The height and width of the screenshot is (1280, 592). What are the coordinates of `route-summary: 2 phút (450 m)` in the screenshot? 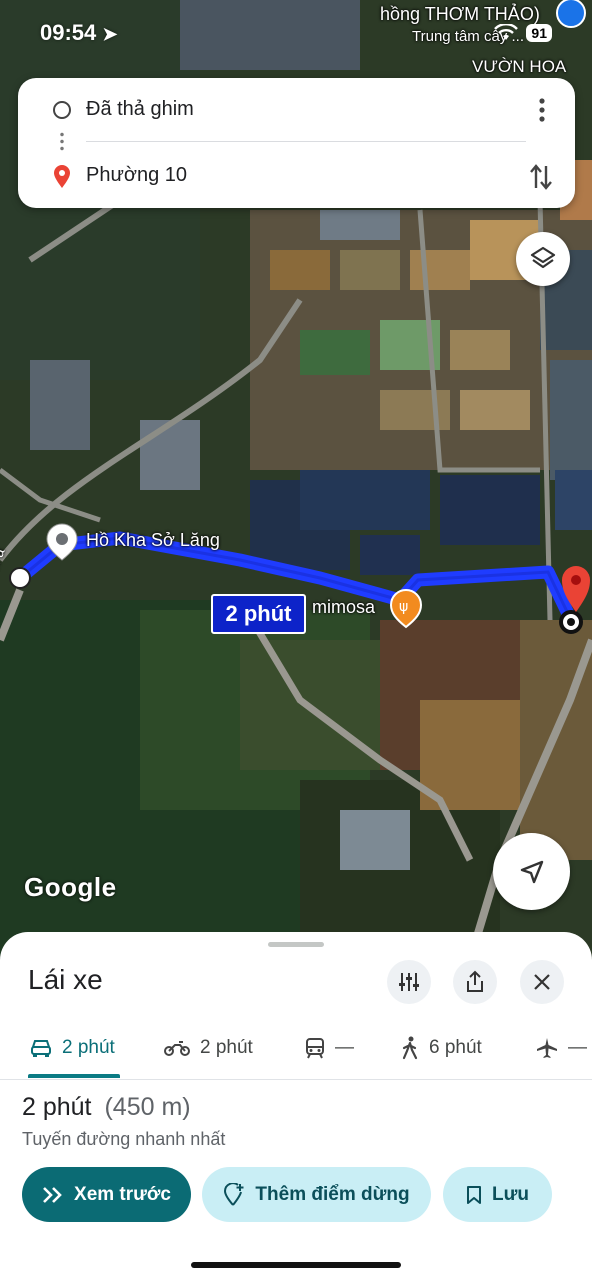 It's located at (106, 1107).